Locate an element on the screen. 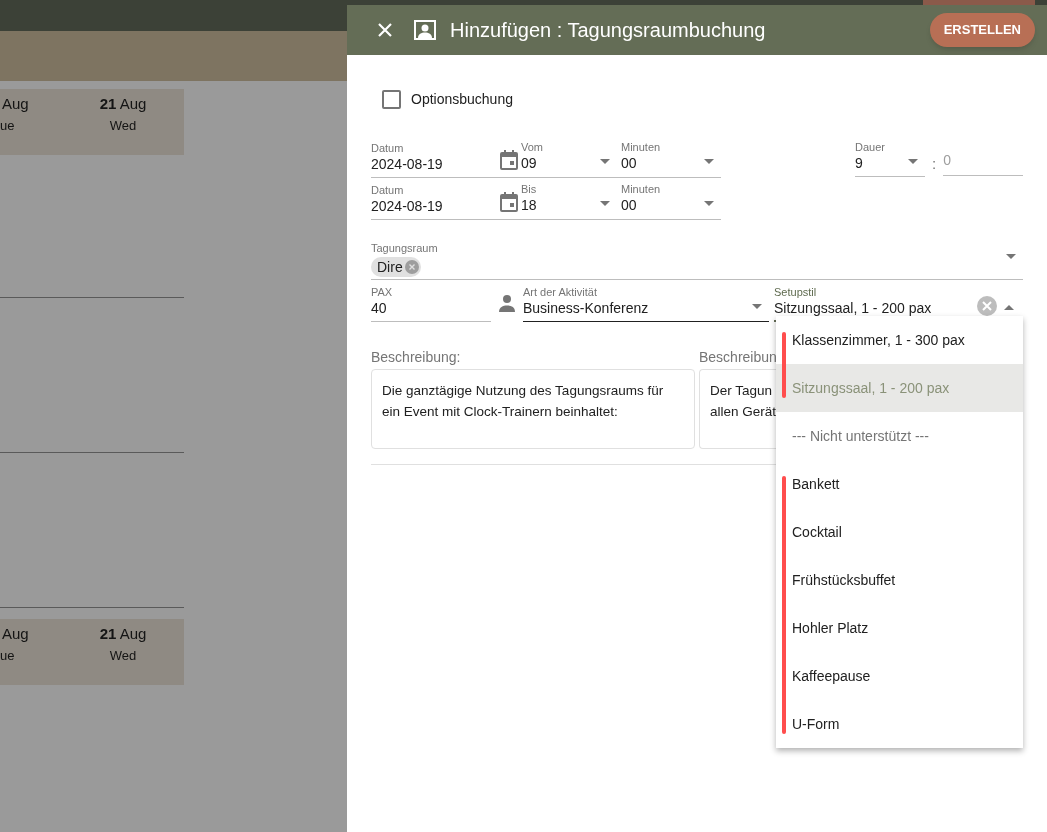 The width and height of the screenshot is (1047, 832). dropdown-option: U-Form is located at coordinates (899, 724).